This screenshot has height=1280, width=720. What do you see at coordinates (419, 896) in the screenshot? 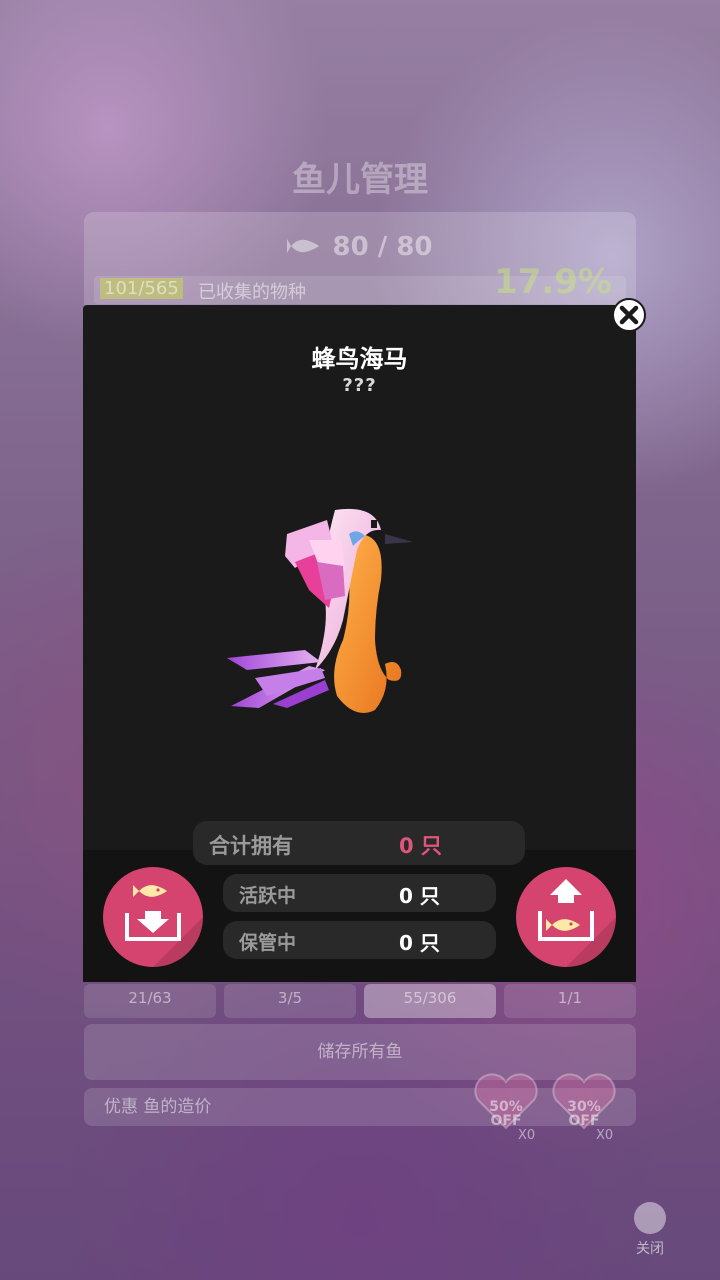
I see `active-value: 0 只` at bounding box center [419, 896].